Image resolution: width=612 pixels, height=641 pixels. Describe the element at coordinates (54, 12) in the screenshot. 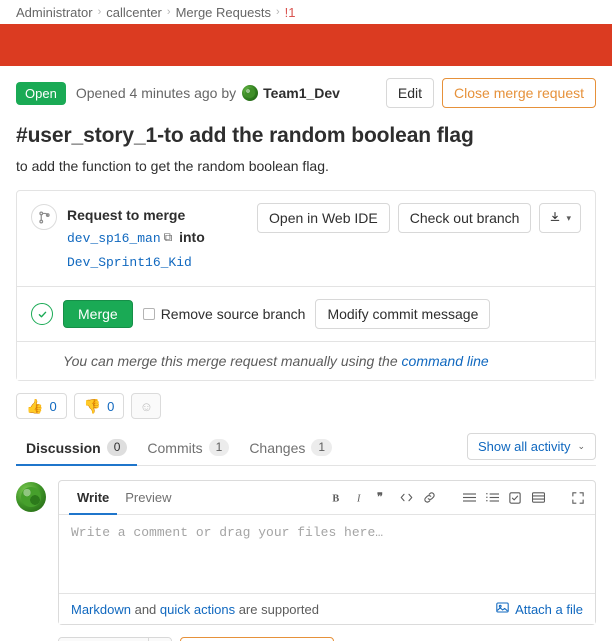

I see `breadcrumb-item-administrator: Administrator` at that location.